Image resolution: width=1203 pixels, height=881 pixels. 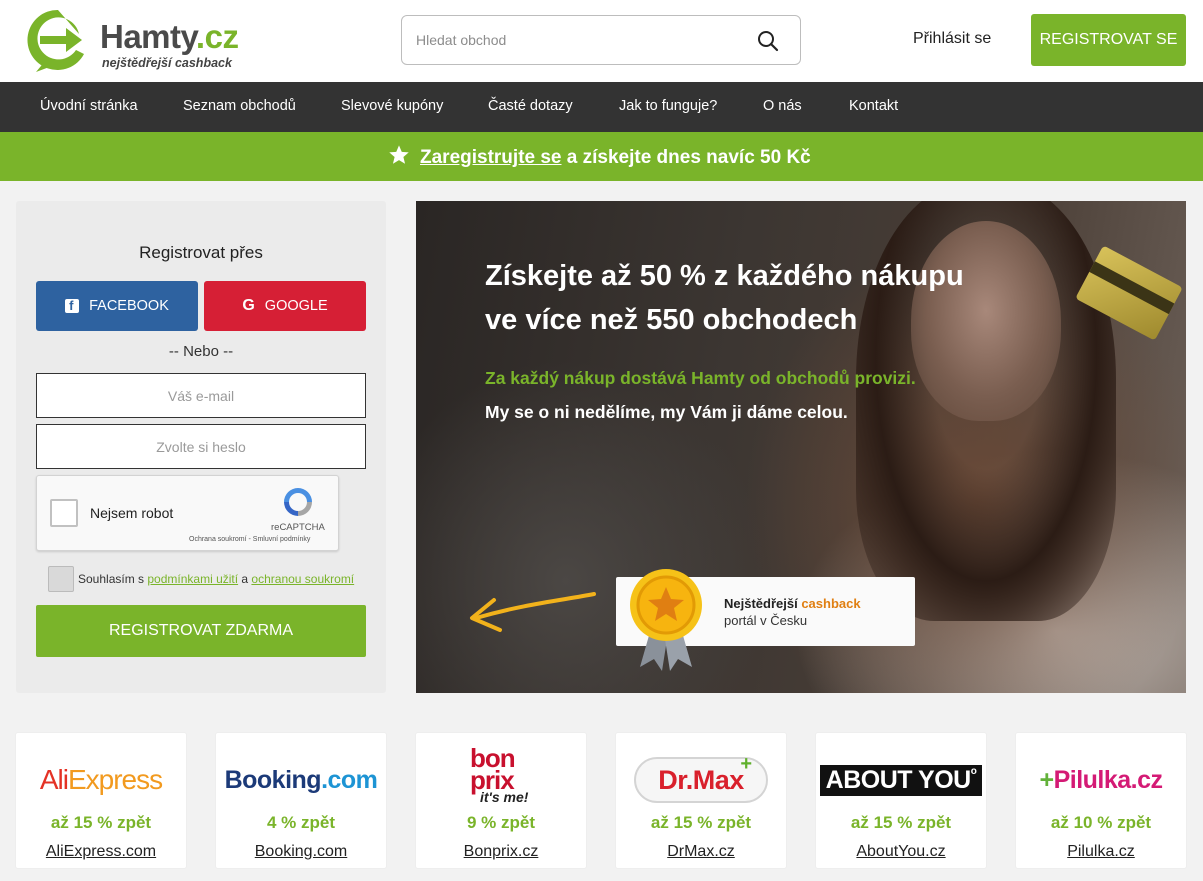 I want to click on shop-card-pilulka: +Pilulka.cz až 10 % zpět Pilulka.cz, so click(x=1101, y=800).